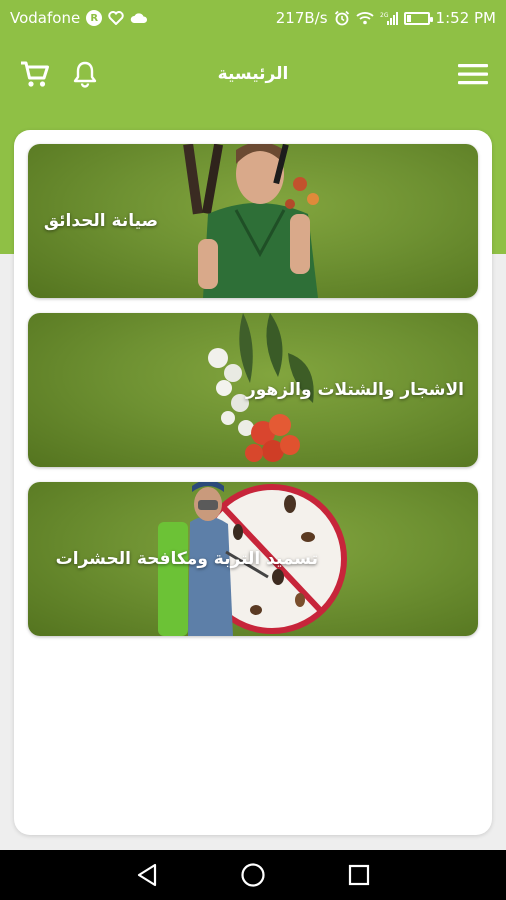  I want to click on hamburger-menu-icon, so click(473, 74).